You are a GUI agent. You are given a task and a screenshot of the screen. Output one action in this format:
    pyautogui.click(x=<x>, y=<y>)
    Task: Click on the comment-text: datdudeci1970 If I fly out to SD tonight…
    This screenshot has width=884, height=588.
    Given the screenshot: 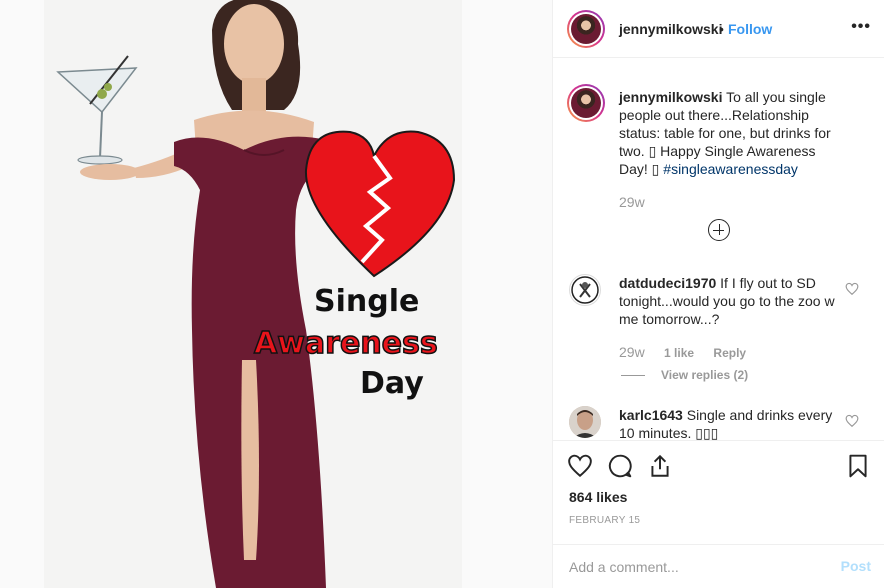 What is the action you would take?
    pyautogui.click(x=731, y=301)
    